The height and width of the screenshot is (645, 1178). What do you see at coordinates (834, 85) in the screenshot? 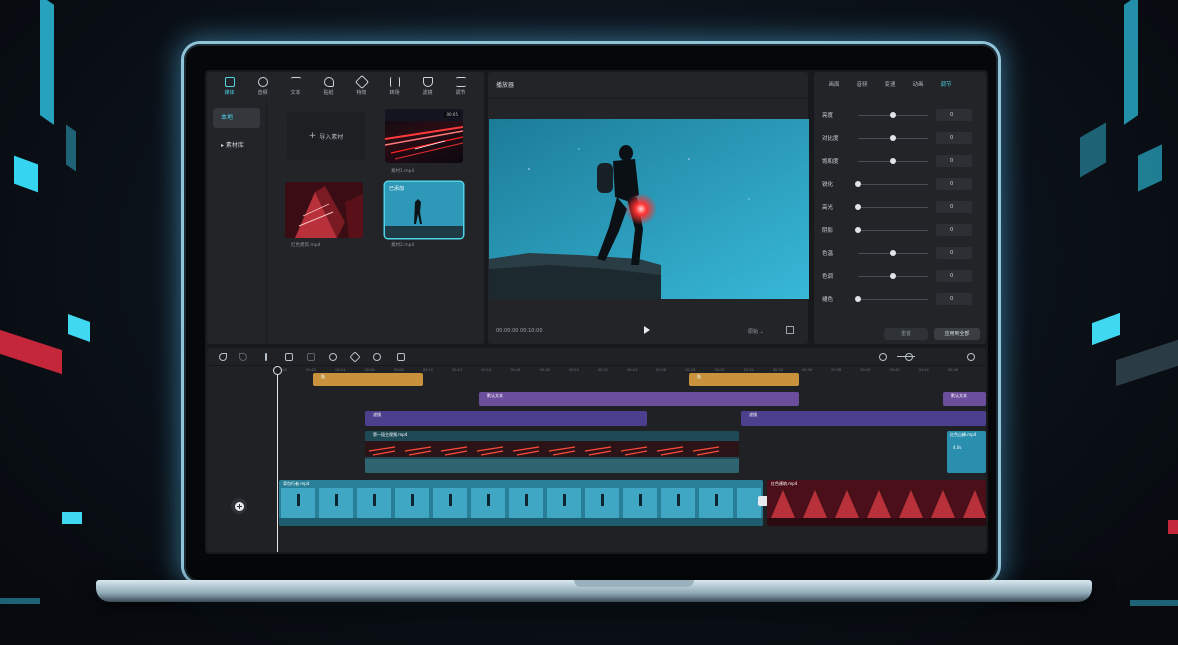
I see `tab-picture: 画面` at bounding box center [834, 85].